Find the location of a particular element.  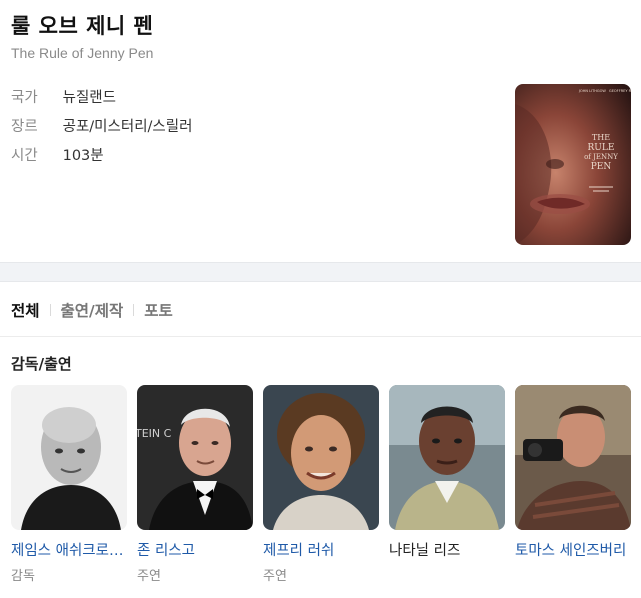

tabs-underline is located at coordinates (320, 336).